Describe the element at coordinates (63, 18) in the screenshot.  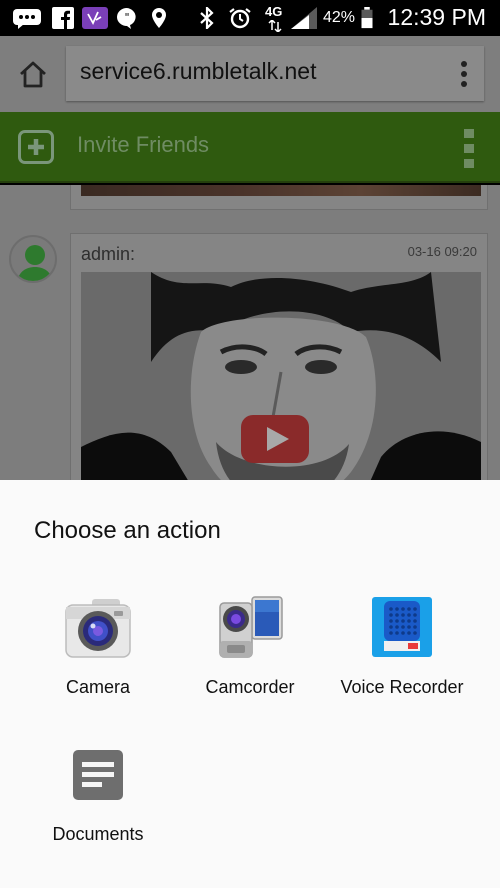
I see `facebook-icon` at that location.